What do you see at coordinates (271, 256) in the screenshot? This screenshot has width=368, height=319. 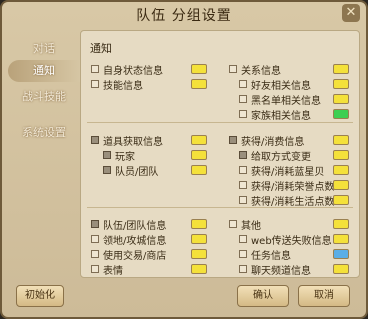 I see `setting-label: 任务信息` at bounding box center [271, 256].